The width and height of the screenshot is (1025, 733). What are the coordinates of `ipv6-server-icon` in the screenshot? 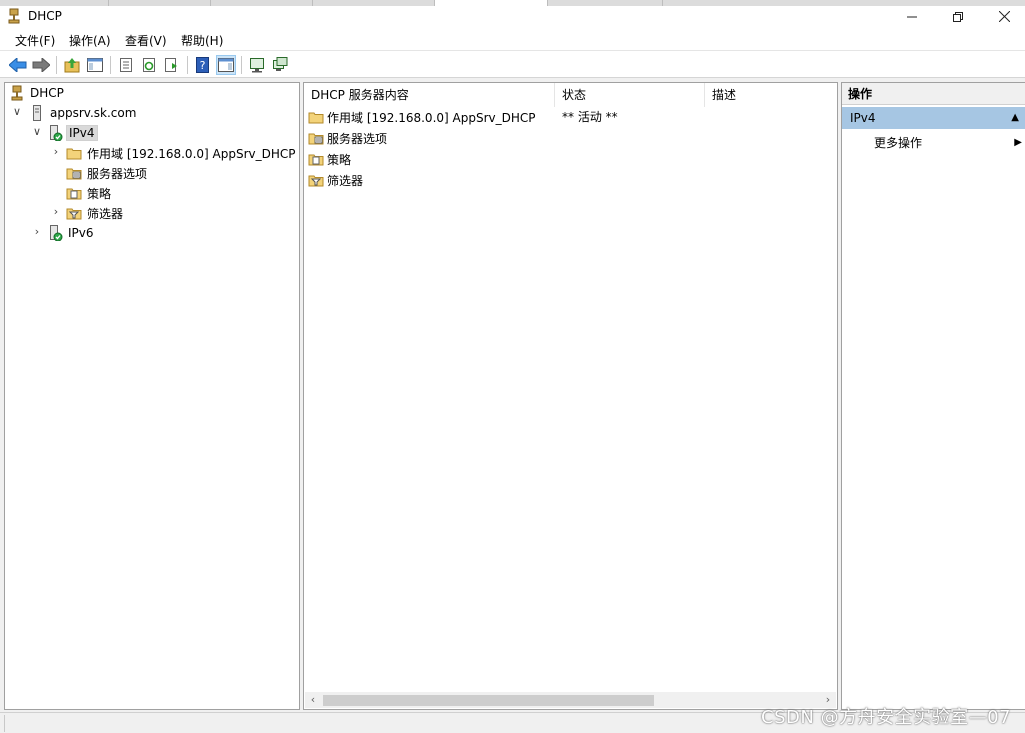 It's located at (56, 233).